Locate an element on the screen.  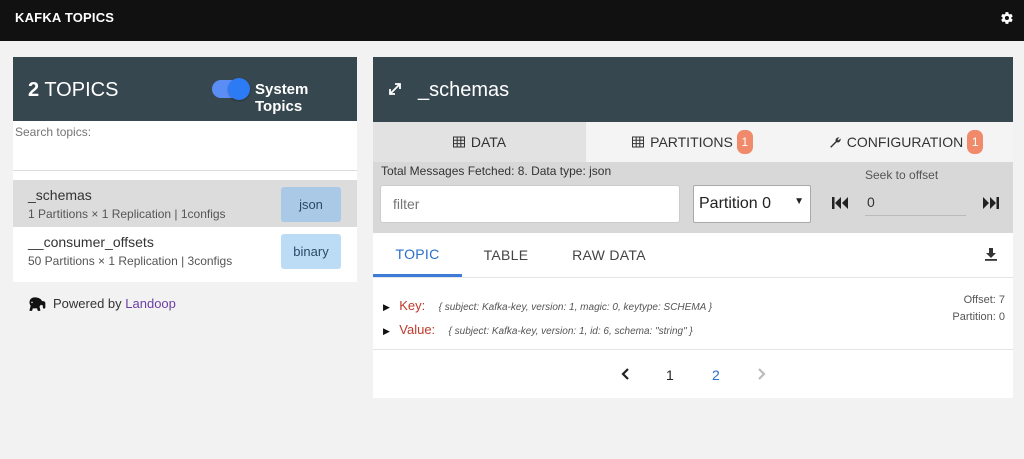
page-2: 2 is located at coordinates (716, 375).